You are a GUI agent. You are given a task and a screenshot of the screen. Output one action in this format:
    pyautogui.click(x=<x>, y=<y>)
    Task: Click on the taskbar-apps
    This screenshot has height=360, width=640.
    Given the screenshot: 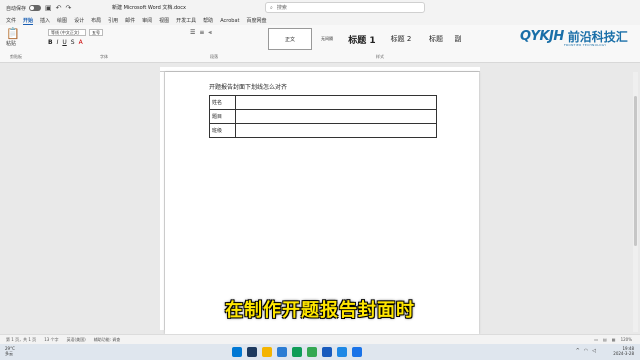 What is the action you would take?
    pyautogui.click(x=297, y=352)
    